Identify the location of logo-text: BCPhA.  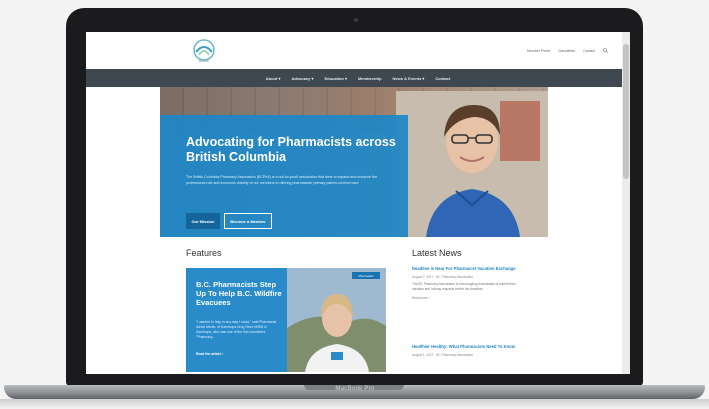
(204, 61).